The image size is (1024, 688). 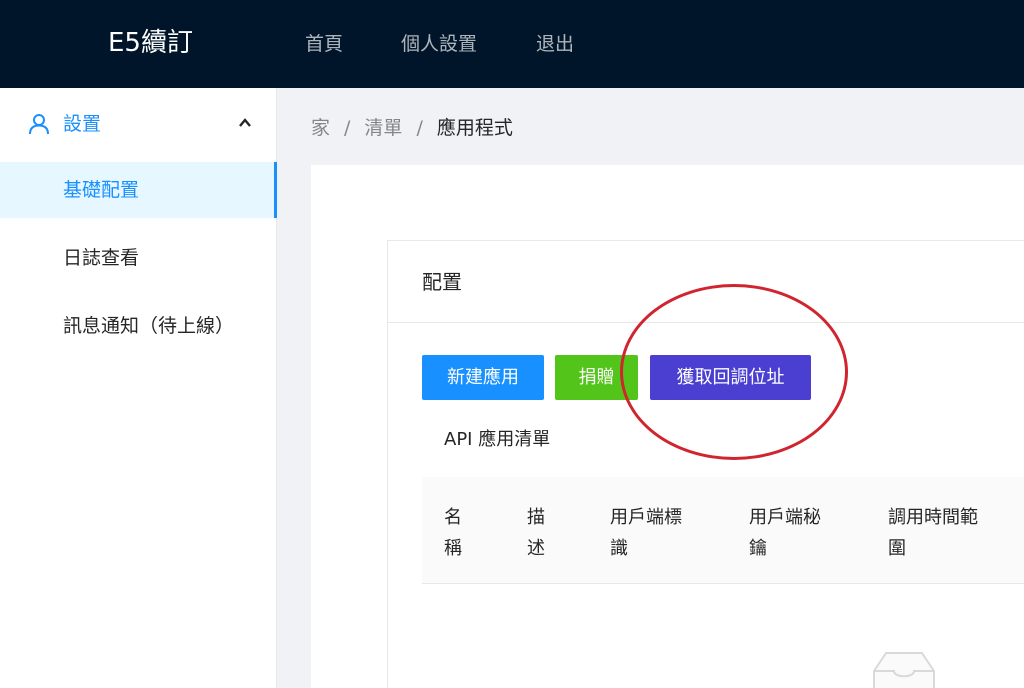 I want to click on breadcrumb-list: 清單, so click(x=383, y=128).